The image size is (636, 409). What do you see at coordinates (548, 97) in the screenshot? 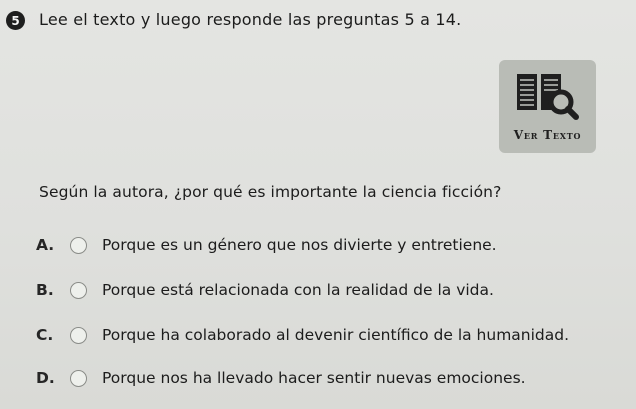
I see `document-search-icon` at bounding box center [548, 97].